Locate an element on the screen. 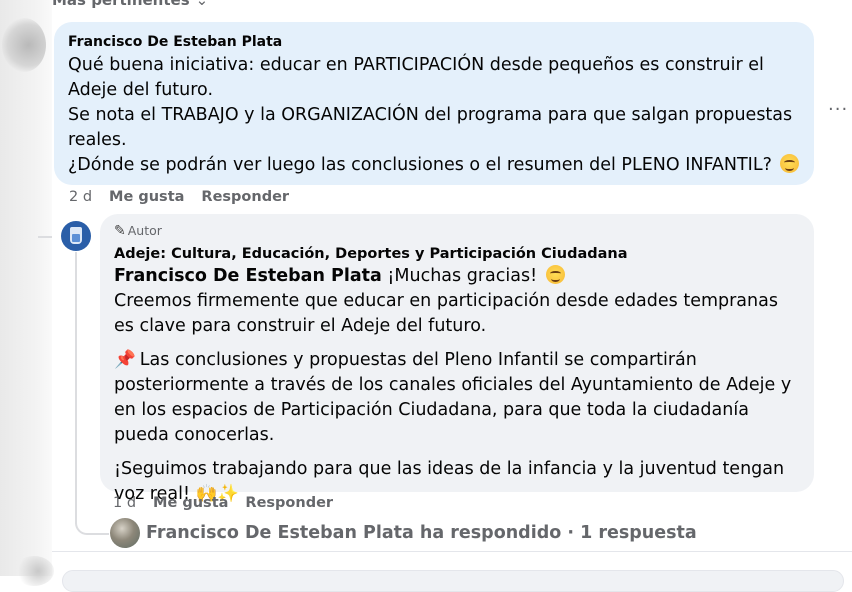 The image size is (852, 592). thread-line-curve is located at coordinates (92, 521).